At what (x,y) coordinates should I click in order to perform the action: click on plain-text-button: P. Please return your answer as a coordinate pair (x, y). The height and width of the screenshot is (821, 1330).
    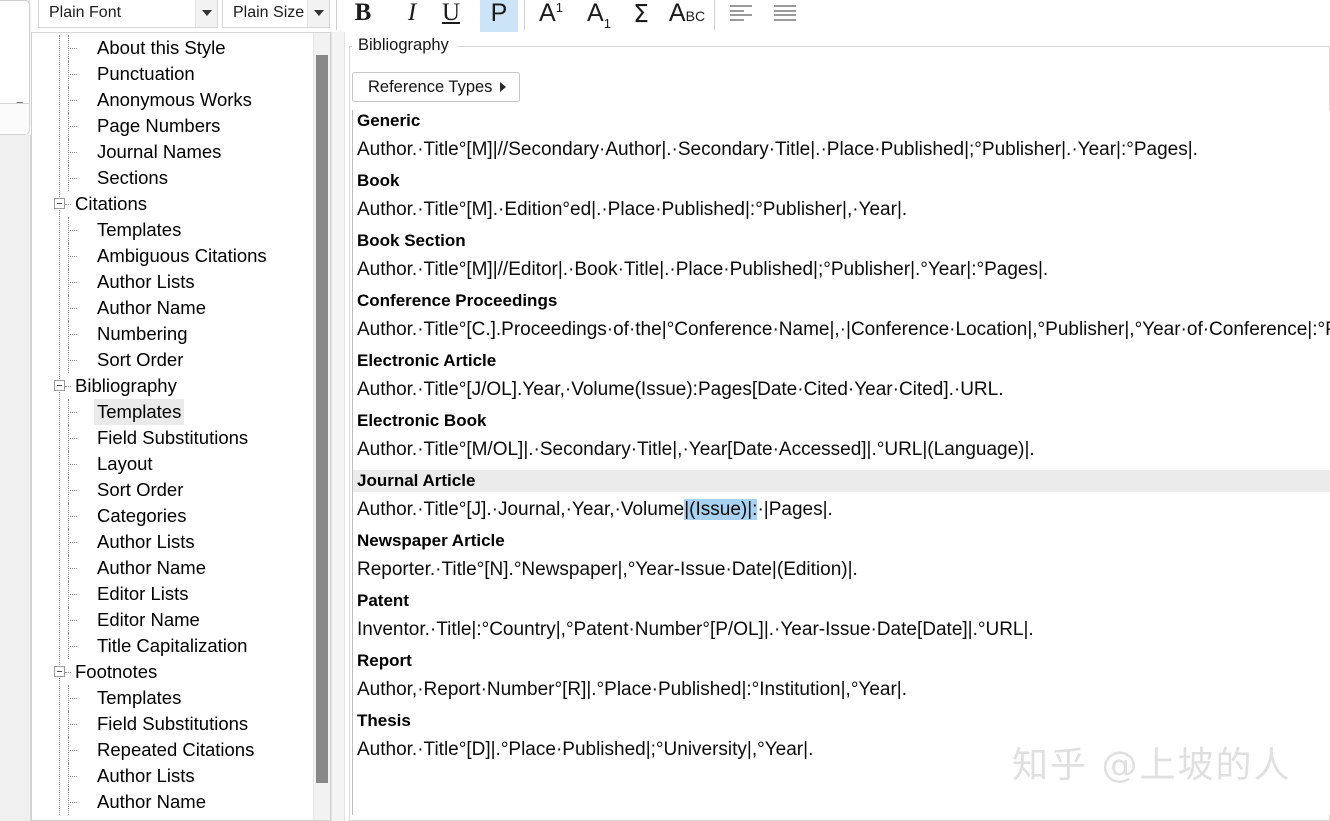
    Looking at the image, I should click on (499, 16).